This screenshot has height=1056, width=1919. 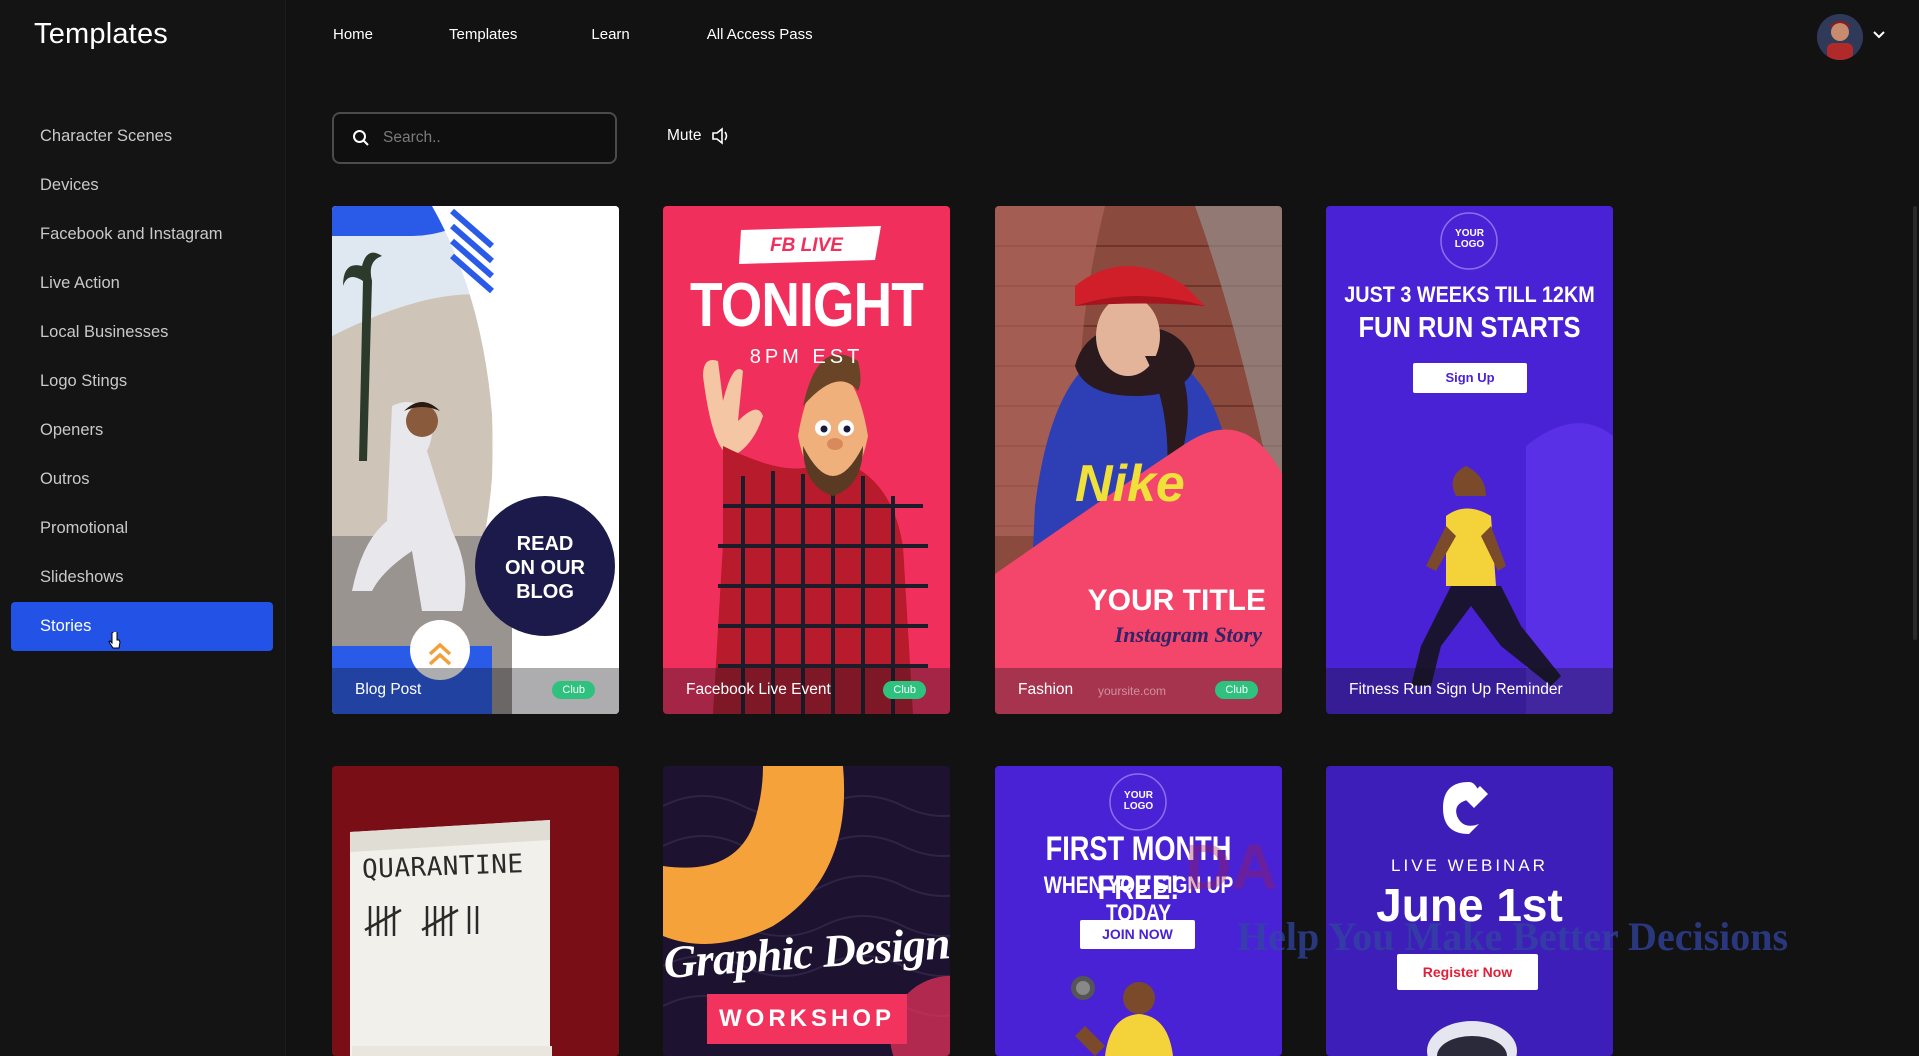 I want to click on search-icon, so click(x=361, y=138).